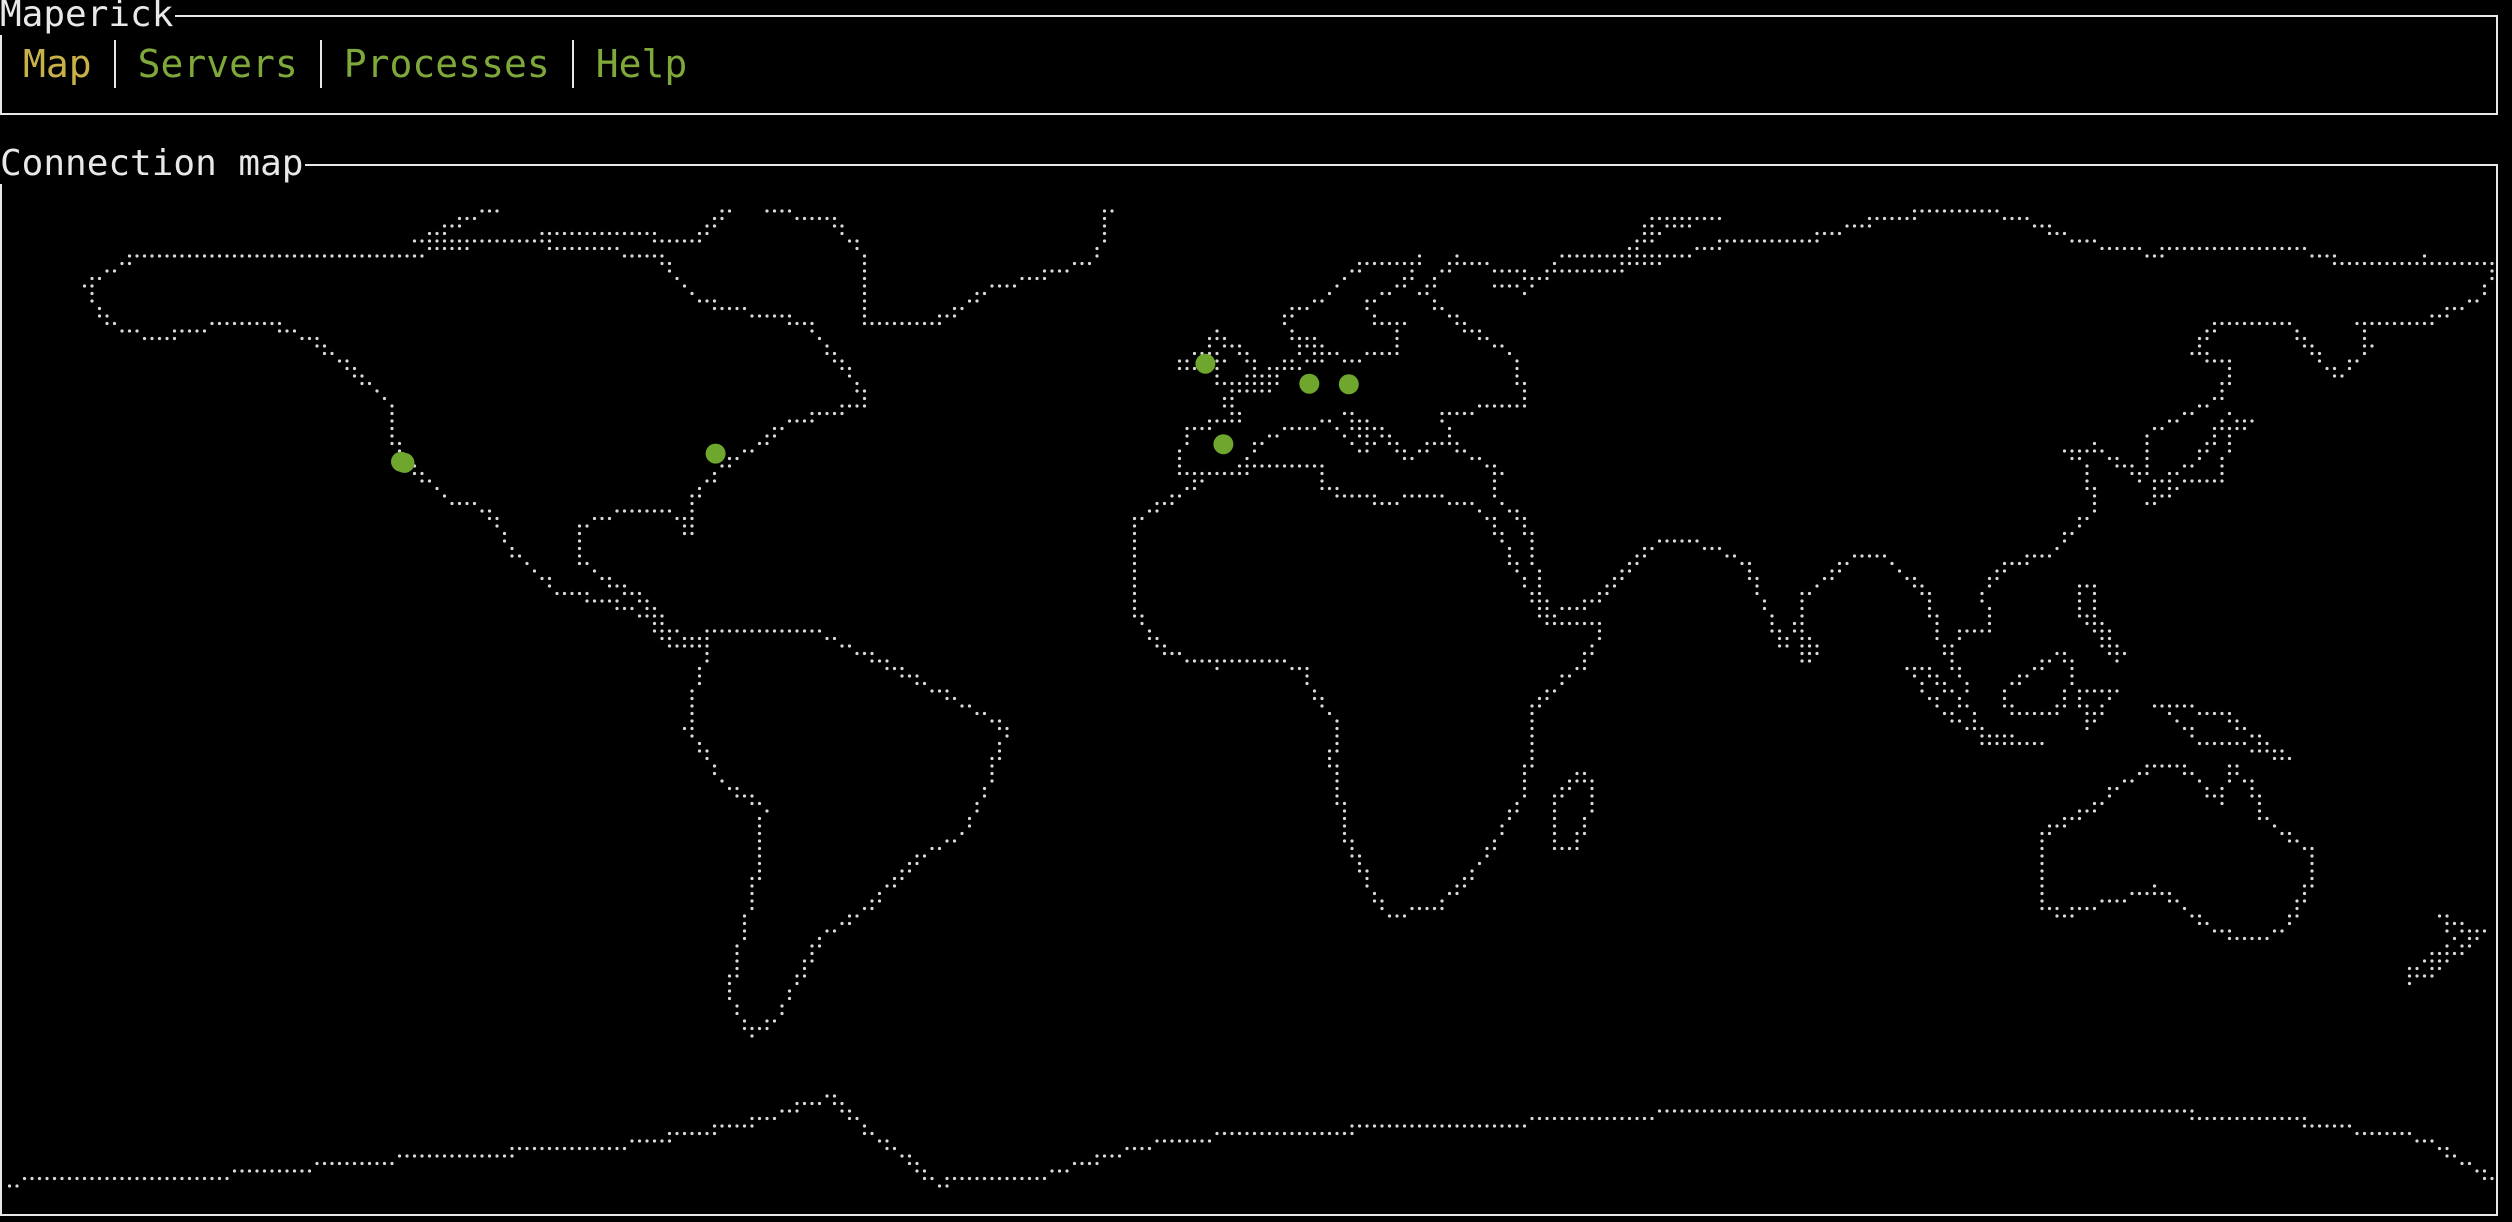 This screenshot has height=1222, width=2512. What do you see at coordinates (875, 413) in the screenshot?
I see `connection-markers` at bounding box center [875, 413].